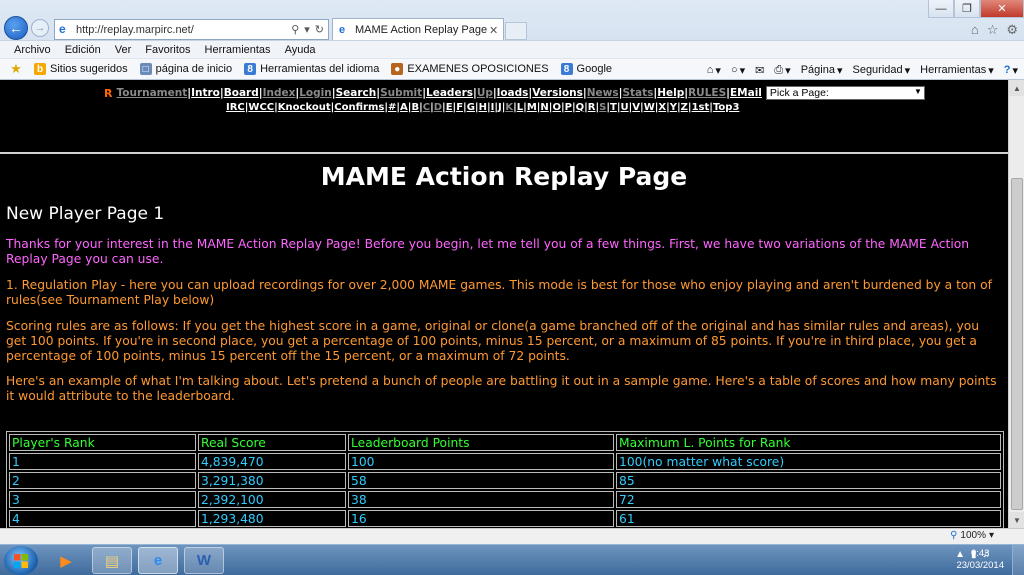  Describe the element at coordinates (307, 29) in the screenshot. I see `dropdown-icon: ▾` at that location.